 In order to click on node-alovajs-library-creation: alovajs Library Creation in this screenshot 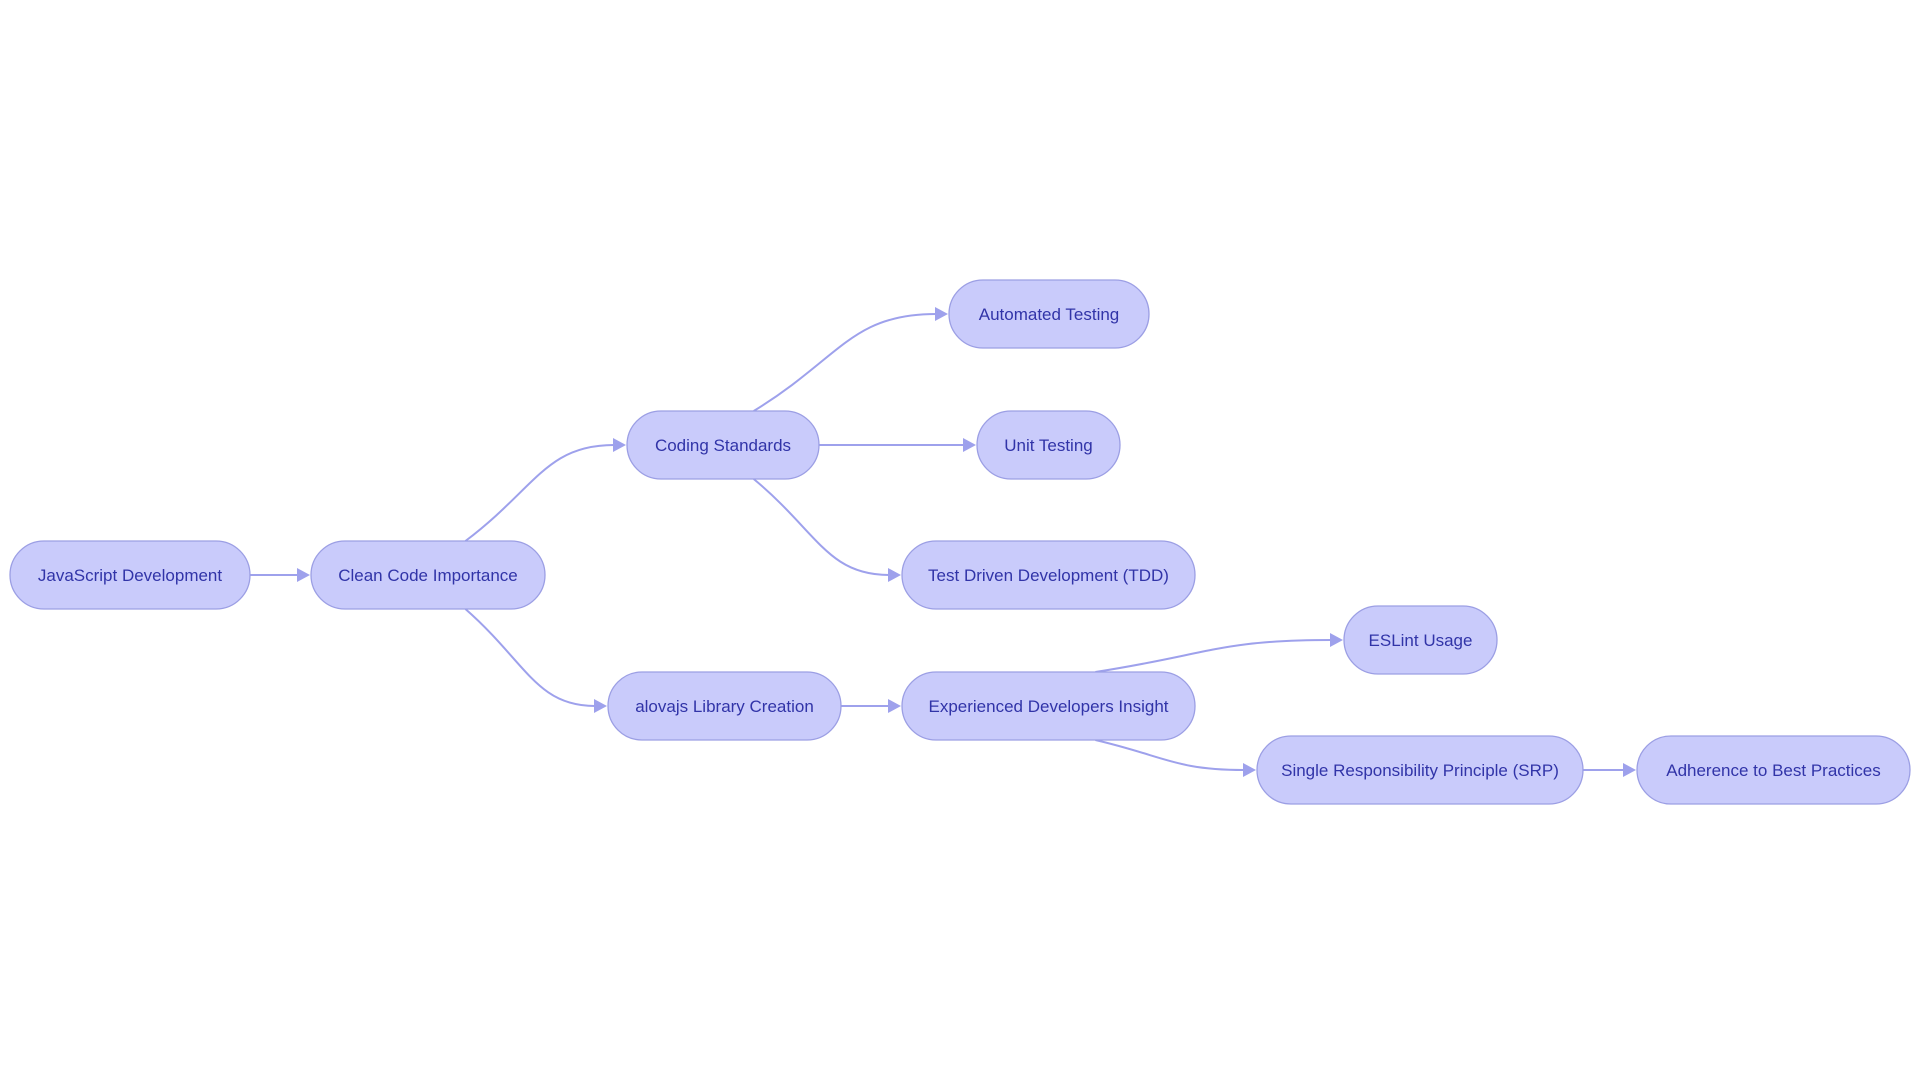, I will do `click(724, 706)`.